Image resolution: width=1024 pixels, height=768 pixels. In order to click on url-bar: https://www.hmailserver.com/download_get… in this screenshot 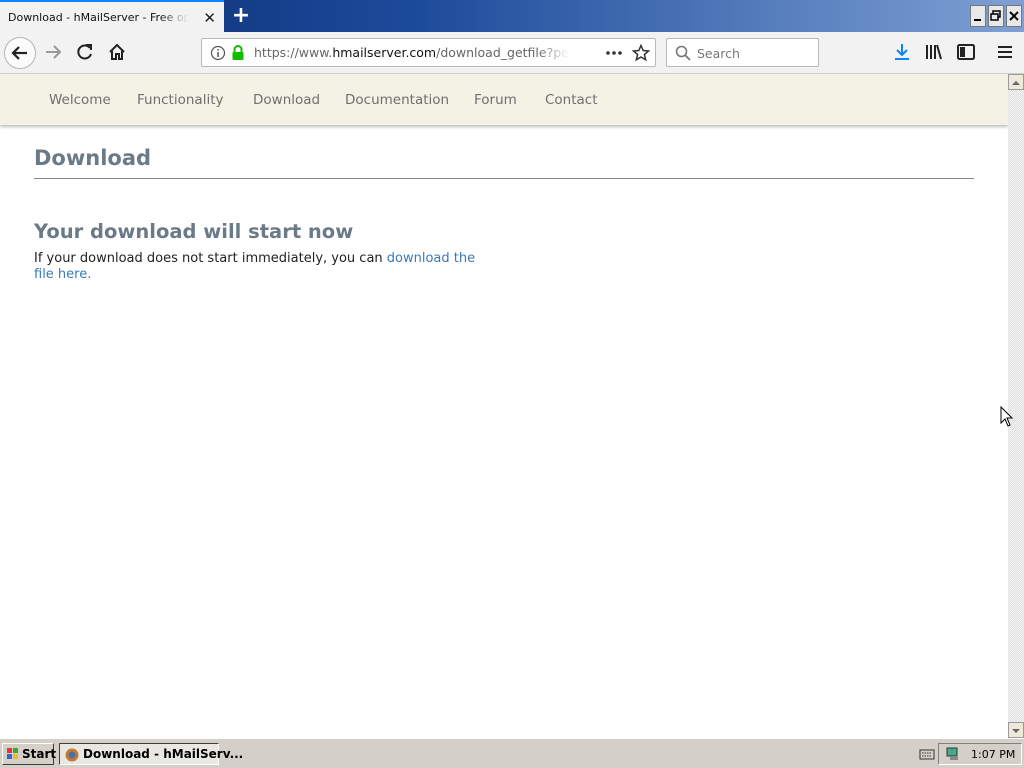, I will do `click(428, 52)`.